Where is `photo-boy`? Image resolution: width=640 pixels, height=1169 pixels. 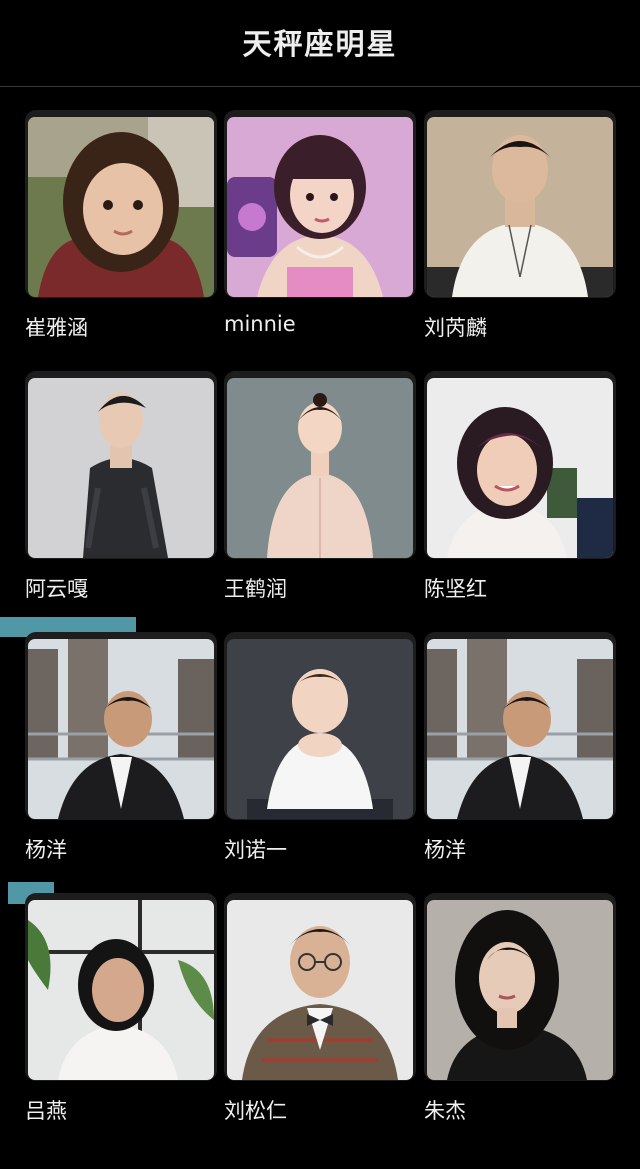 photo-boy is located at coordinates (320, 729).